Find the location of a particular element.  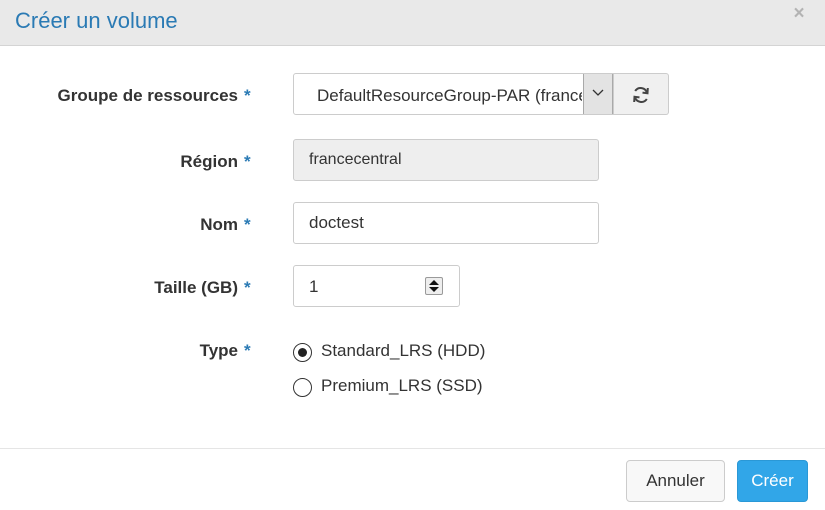

dialog-header: Créer un volume × is located at coordinates (412, 23).